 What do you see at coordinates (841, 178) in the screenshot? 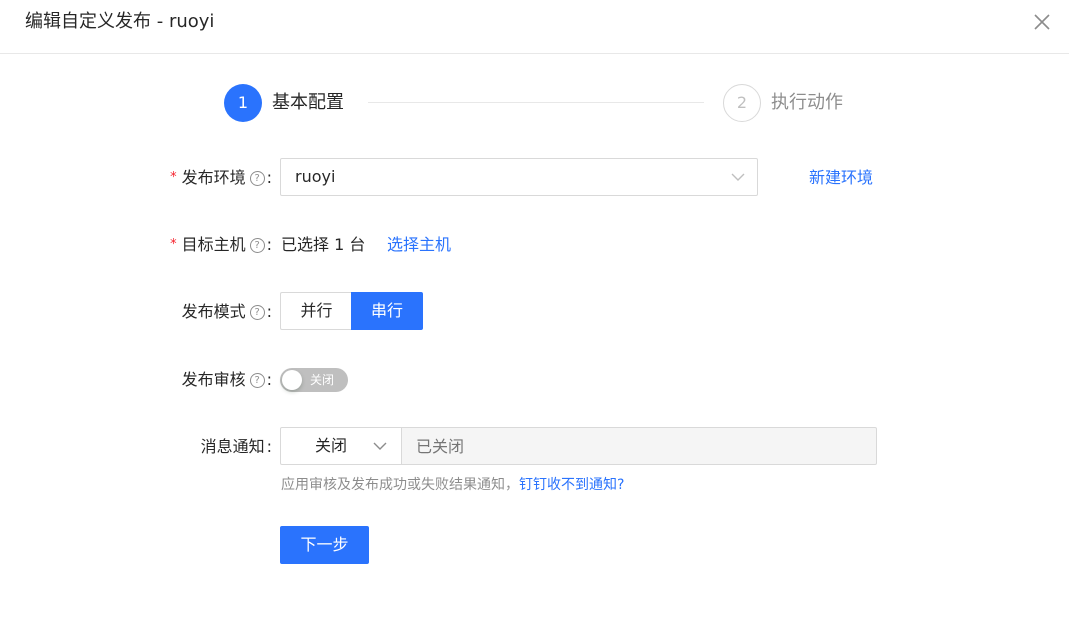
I see `new-env-link: 新建环境` at bounding box center [841, 178].